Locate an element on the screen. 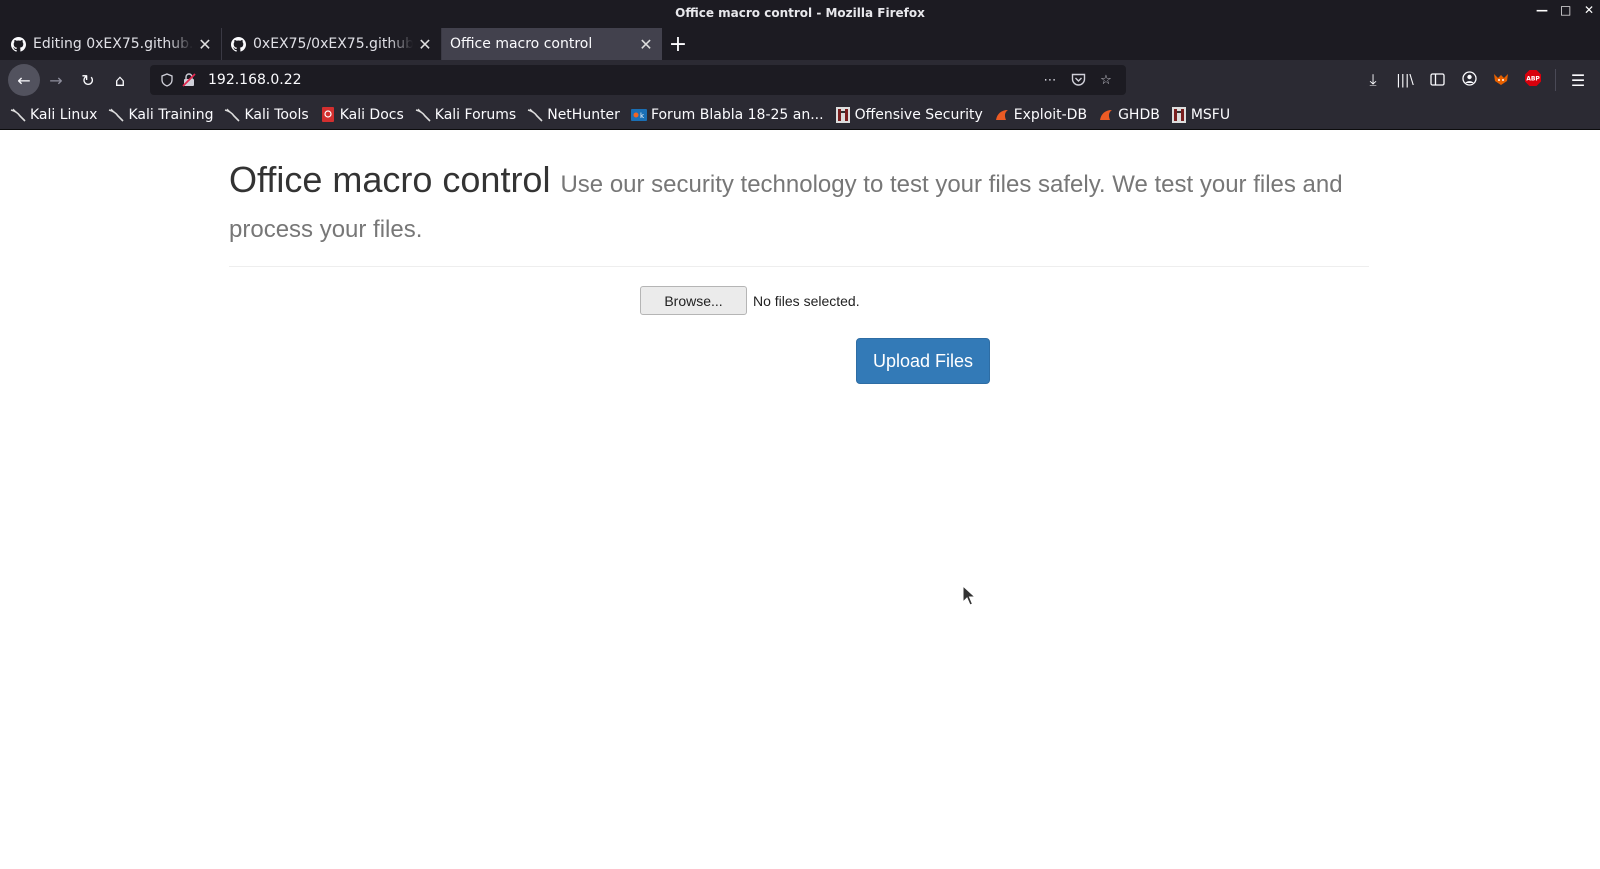 This screenshot has height=869, width=1600. hamburger-menu-icon: ☰ is located at coordinates (1578, 80).